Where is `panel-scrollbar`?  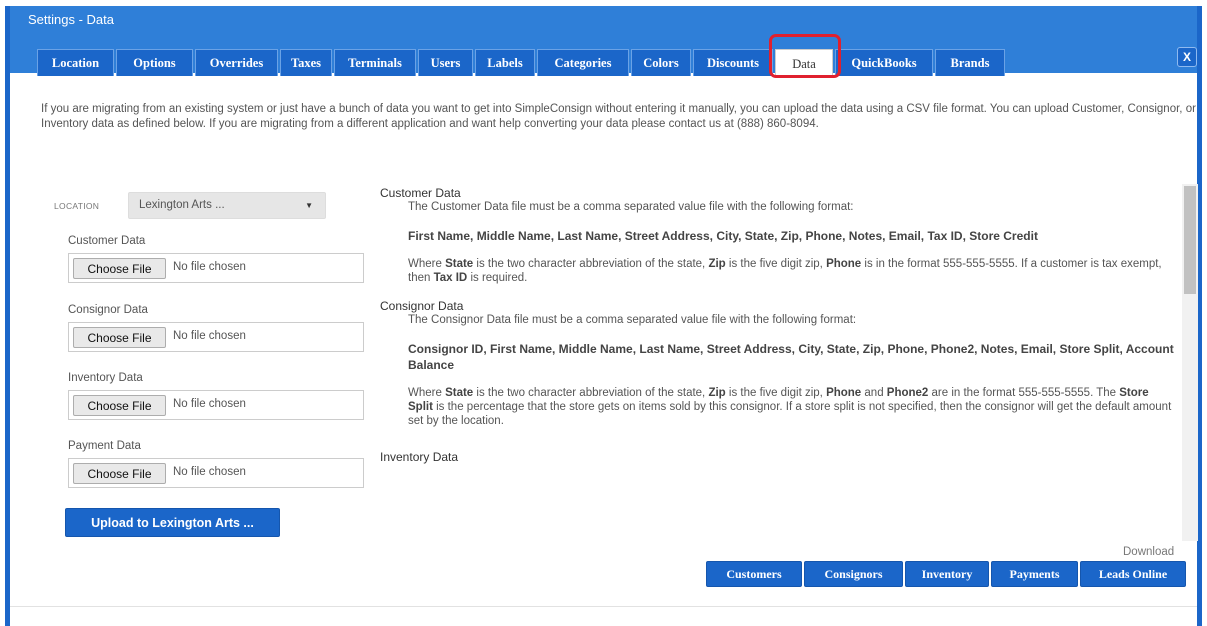
panel-scrollbar is located at coordinates (1190, 362).